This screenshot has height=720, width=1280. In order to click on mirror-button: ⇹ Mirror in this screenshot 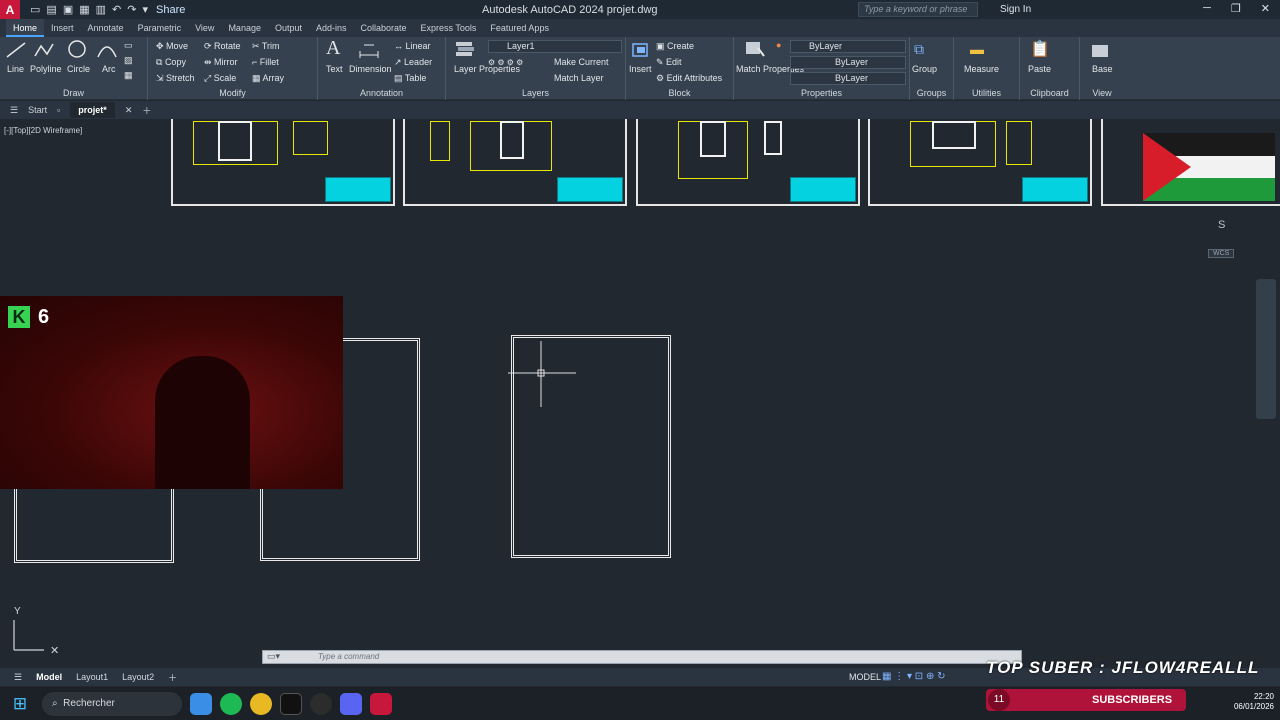, I will do `click(221, 62)`.